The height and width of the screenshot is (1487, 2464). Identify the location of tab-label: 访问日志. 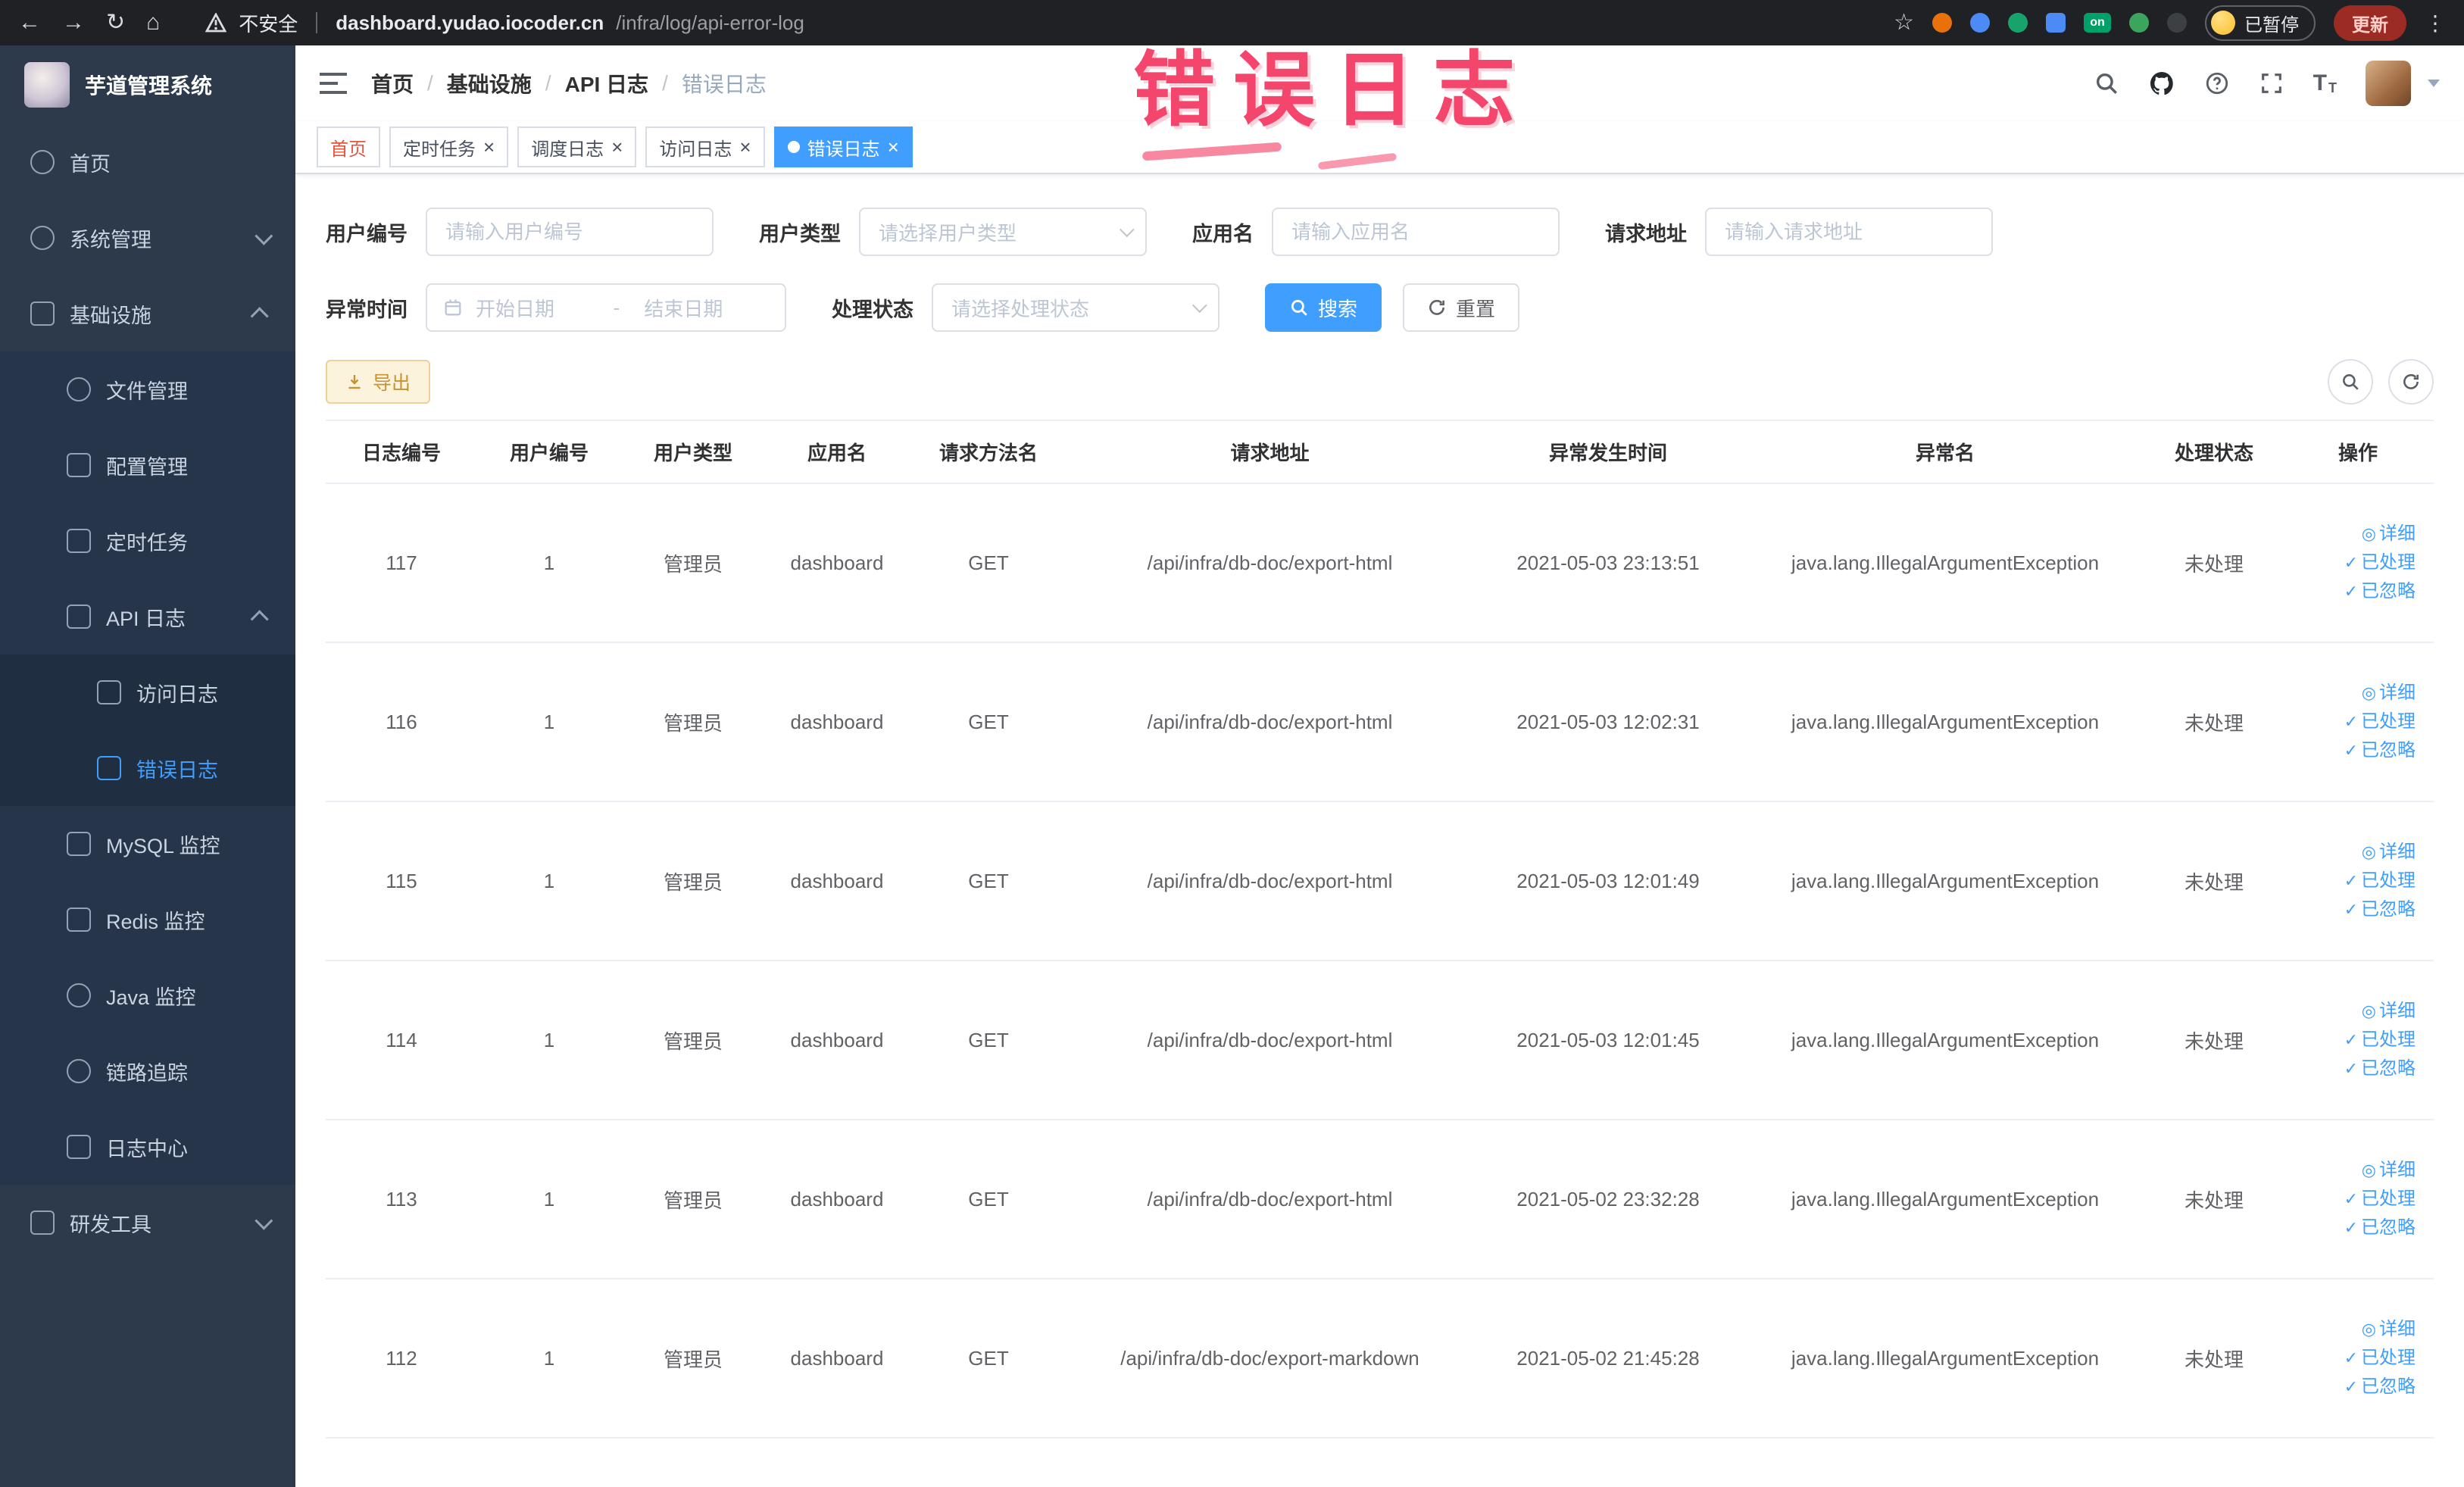
(695, 149).